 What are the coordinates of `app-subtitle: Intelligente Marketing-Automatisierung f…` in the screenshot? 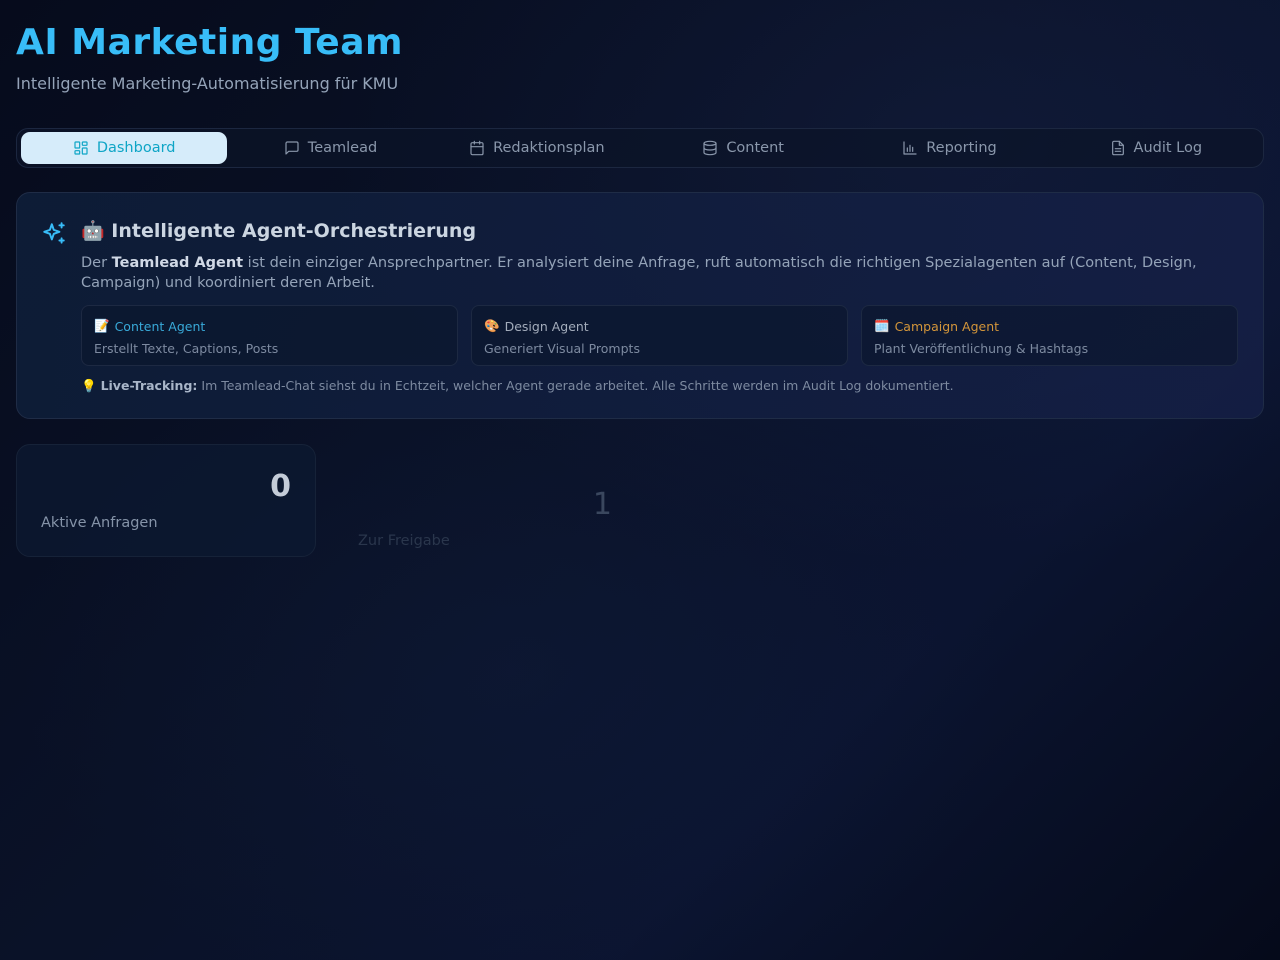 It's located at (207, 83).